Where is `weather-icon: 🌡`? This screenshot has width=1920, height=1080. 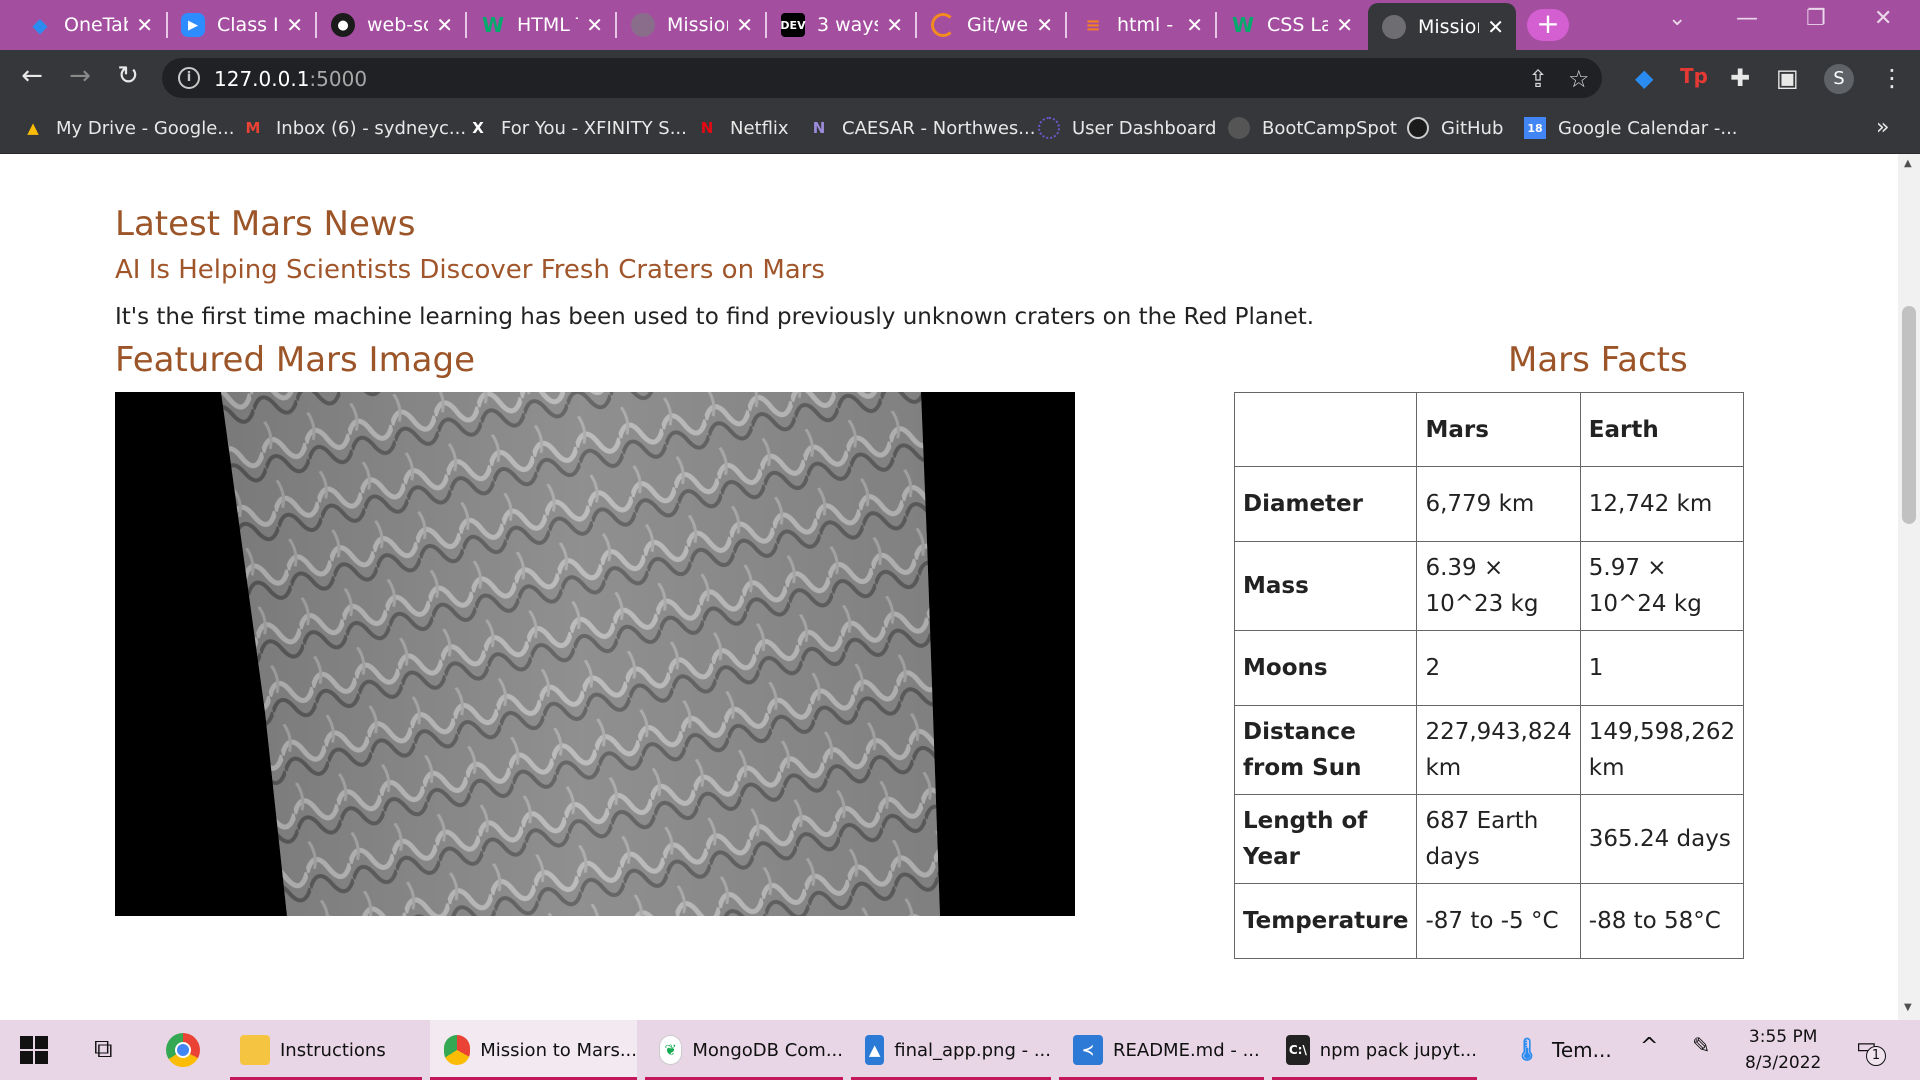
weather-icon: 🌡 is located at coordinates (1527, 1050).